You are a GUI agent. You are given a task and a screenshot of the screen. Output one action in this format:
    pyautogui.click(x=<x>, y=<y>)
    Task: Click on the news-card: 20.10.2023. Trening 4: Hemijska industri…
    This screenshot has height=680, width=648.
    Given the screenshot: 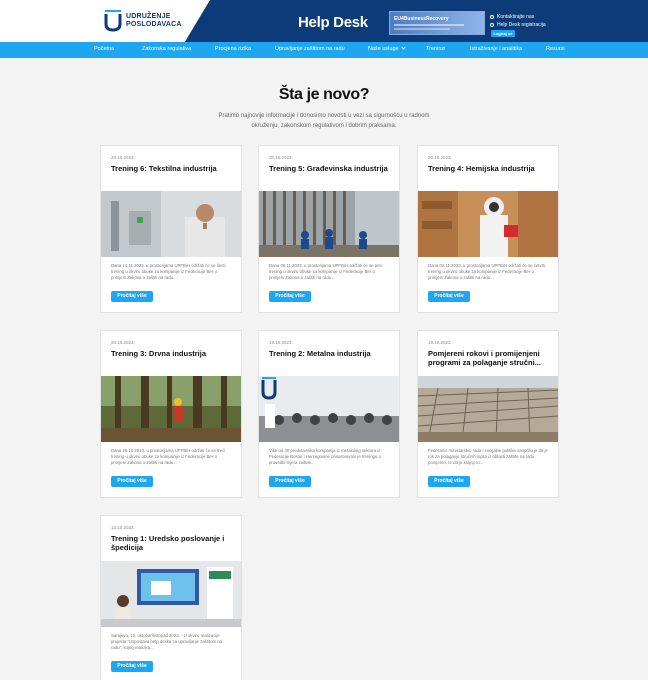 What is the action you would take?
    pyautogui.click(x=488, y=229)
    